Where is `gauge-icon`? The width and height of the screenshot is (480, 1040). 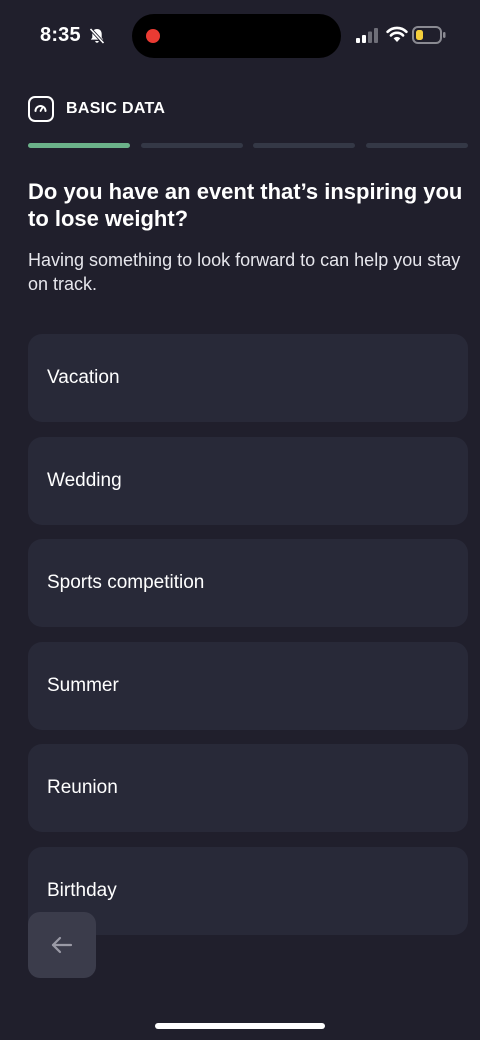
gauge-icon is located at coordinates (41, 109).